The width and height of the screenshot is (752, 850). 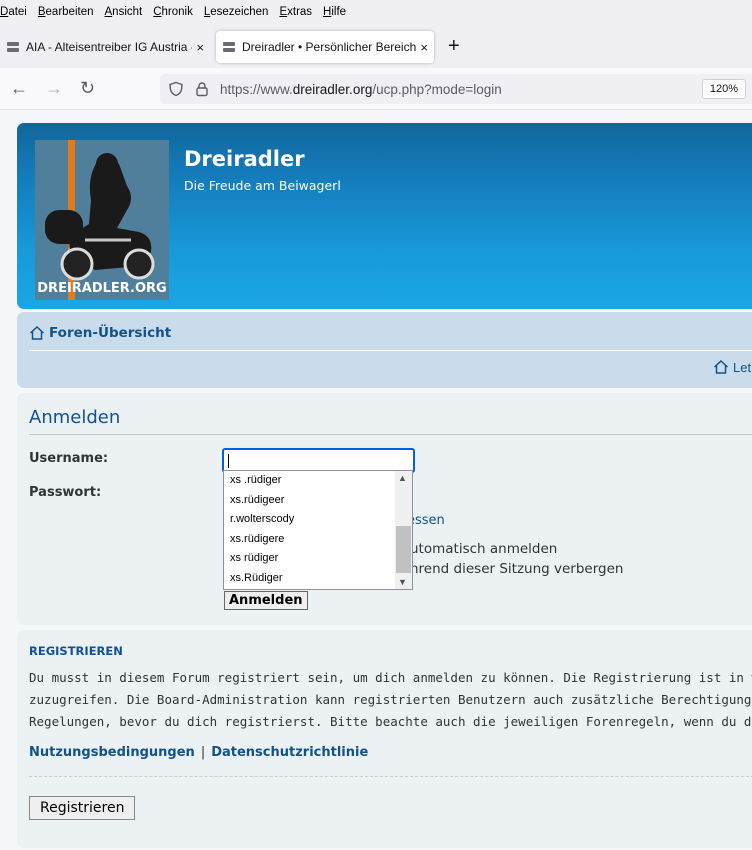 I want to click on new-tab-button: +, so click(x=454, y=46).